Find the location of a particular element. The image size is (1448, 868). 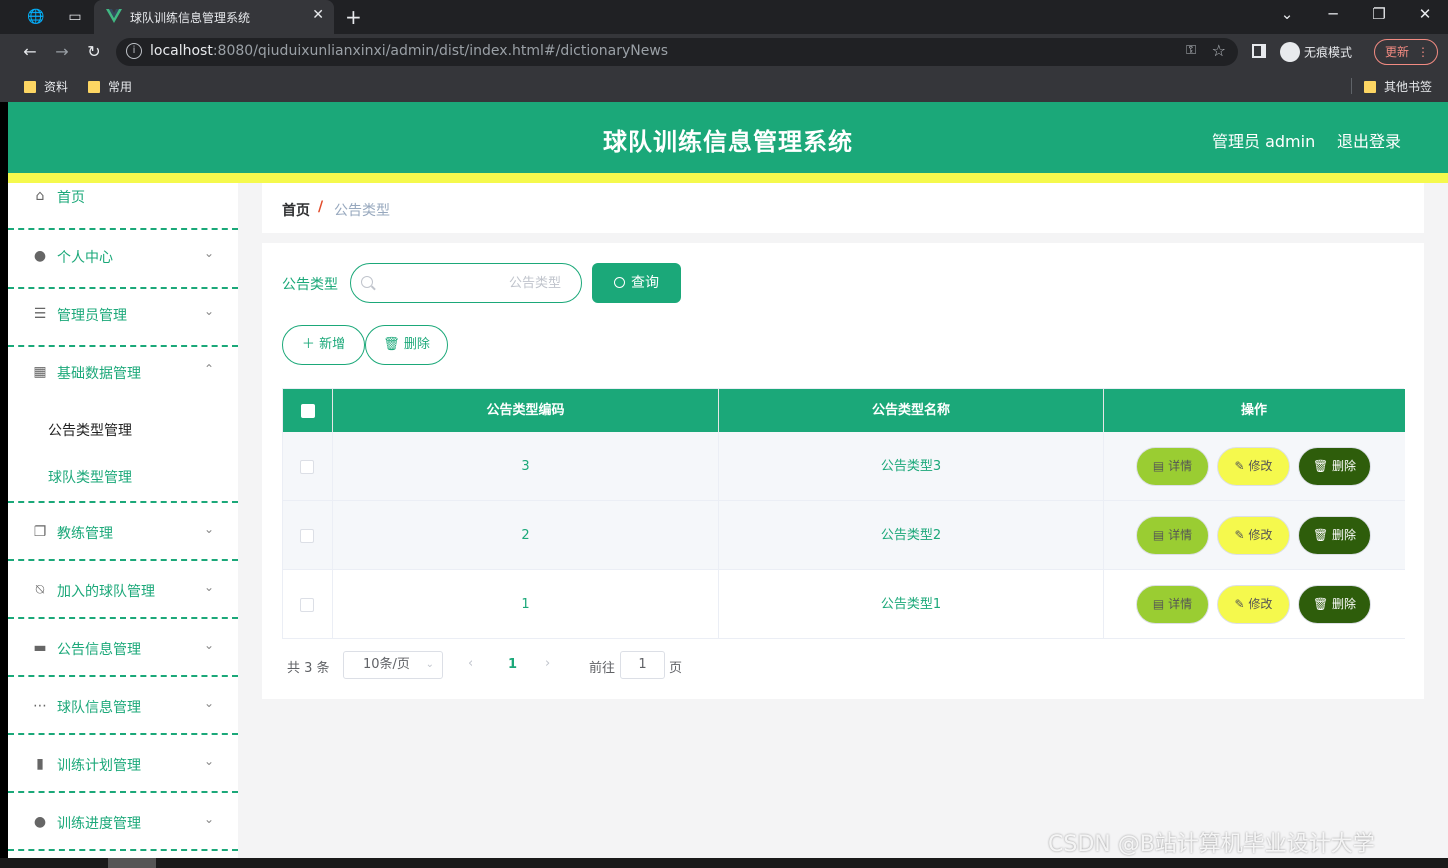

next-page-icon: › is located at coordinates (547, 663).